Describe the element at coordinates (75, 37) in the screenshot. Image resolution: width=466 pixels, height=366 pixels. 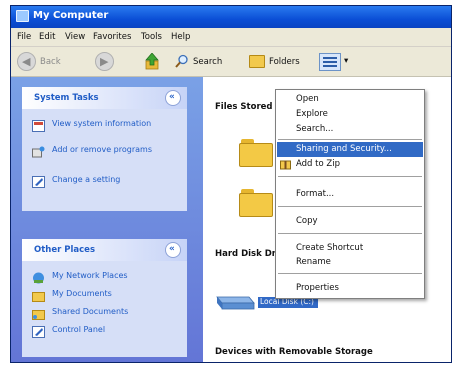
I see `menu-view: View` at that location.